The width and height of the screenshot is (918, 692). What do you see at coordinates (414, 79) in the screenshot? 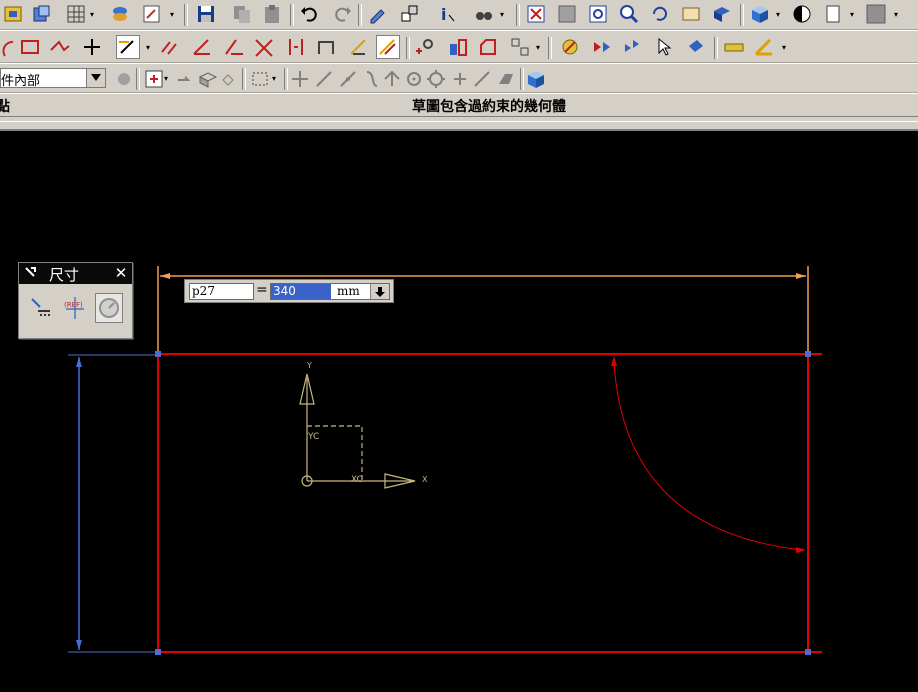
I see `snap-center-icon` at bounding box center [414, 79].